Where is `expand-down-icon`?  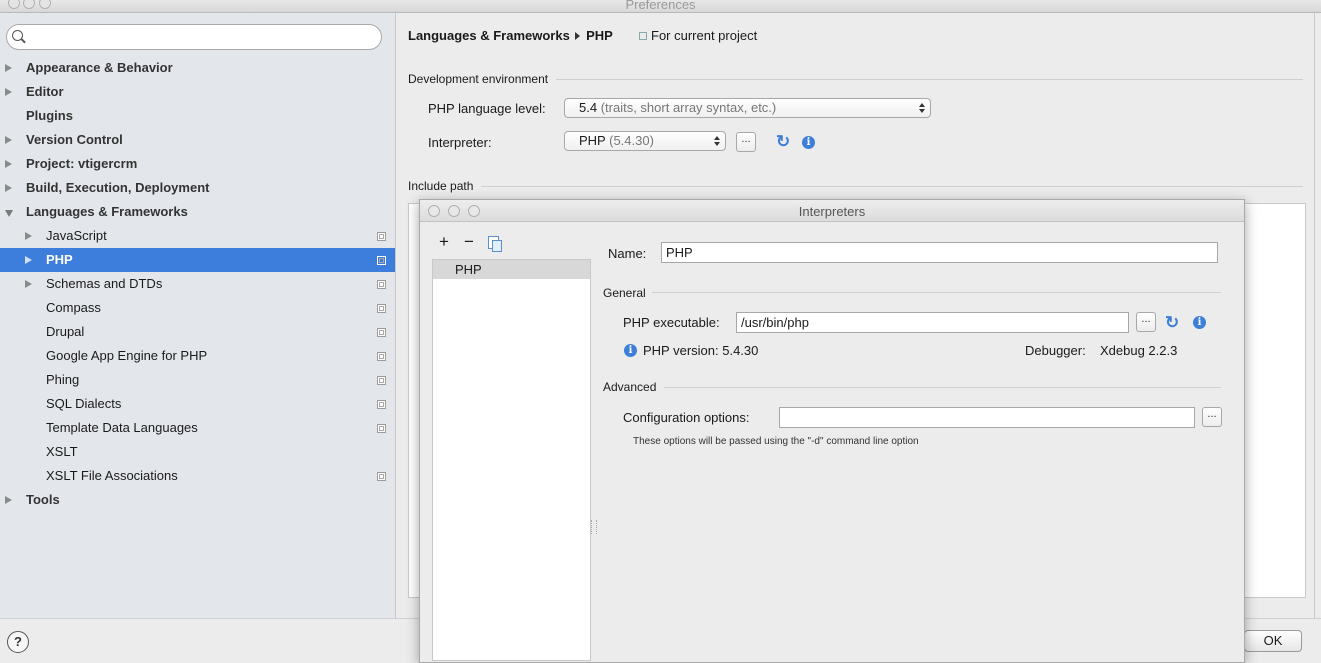
expand-down-icon is located at coordinates (9, 213).